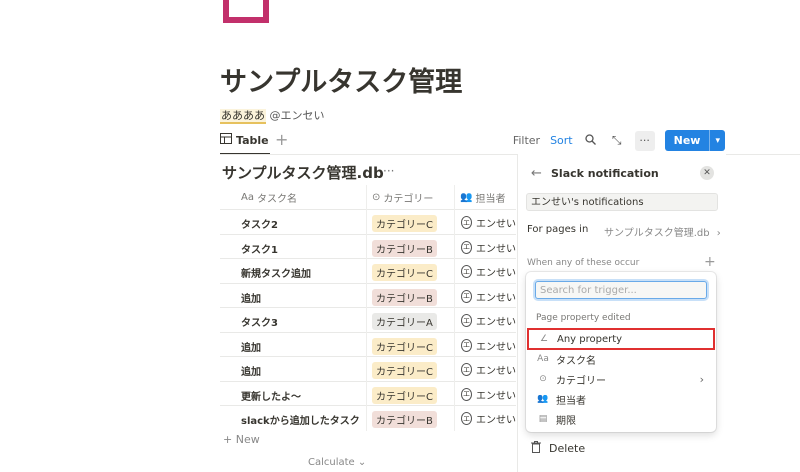  What do you see at coordinates (536, 173) in the screenshot?
I see `back-arrow-icon: ←` at bounding box center [536, 173].